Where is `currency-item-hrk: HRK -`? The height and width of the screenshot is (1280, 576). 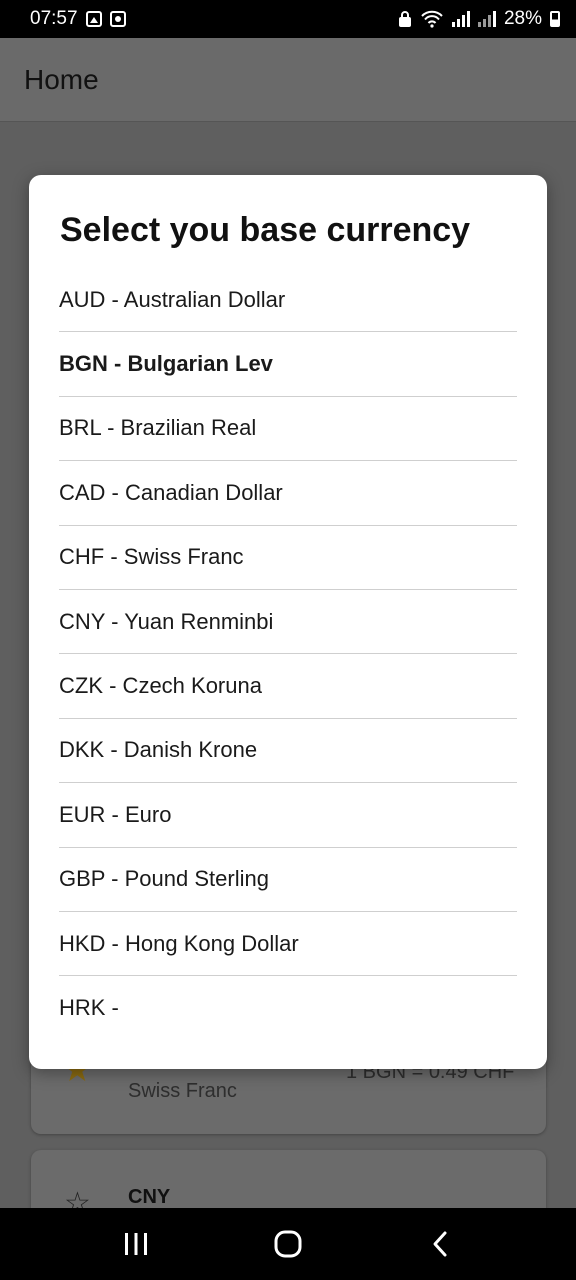 currency-item-hrk: HRK - is located at coordinates (288, 1008).